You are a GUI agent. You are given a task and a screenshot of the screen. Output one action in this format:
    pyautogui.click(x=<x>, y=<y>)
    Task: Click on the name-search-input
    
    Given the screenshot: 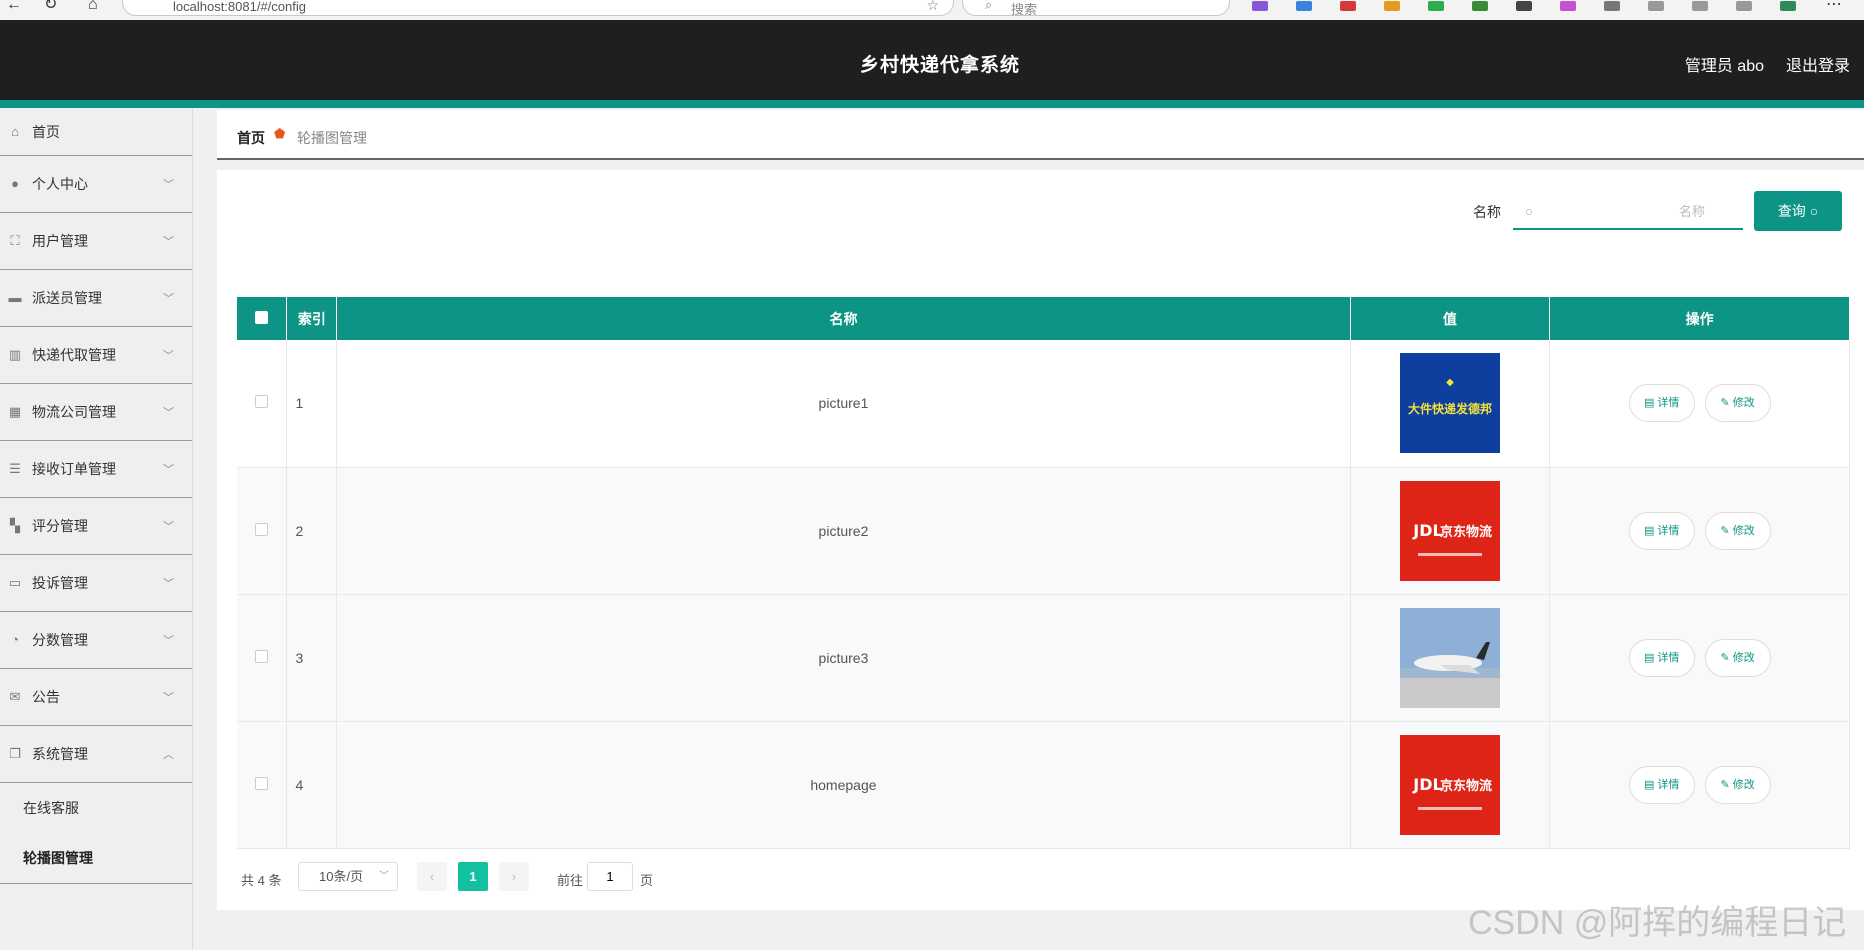 What is the action you would take?
    pyautogui.click(x=1628, y=211)
    